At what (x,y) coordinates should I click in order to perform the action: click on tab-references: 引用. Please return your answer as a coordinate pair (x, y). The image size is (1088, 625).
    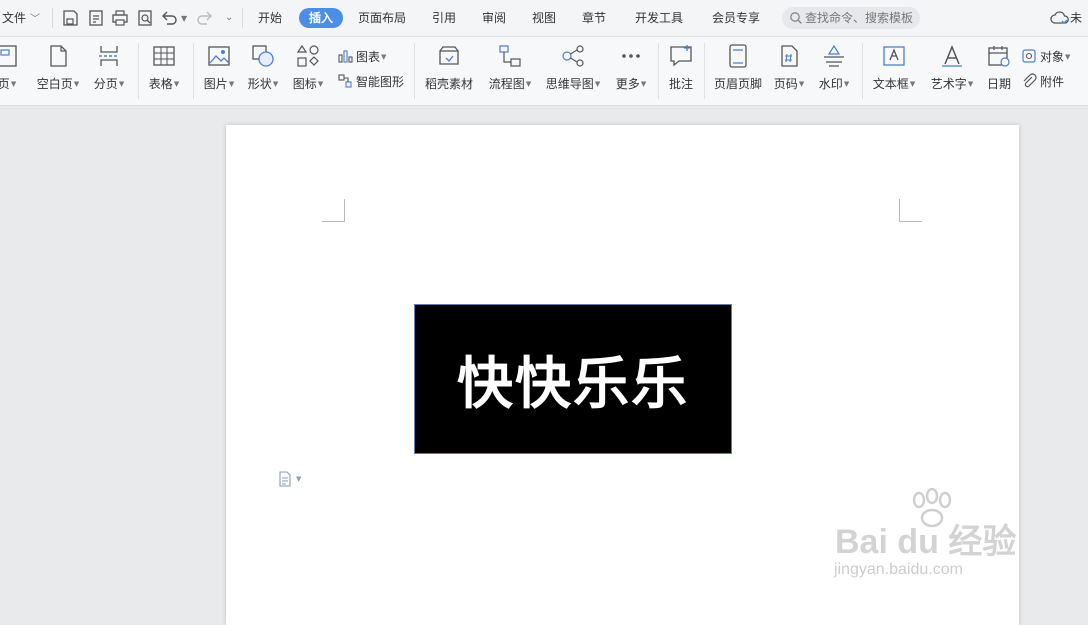
    Looking at the image, I should click on (444, 18).